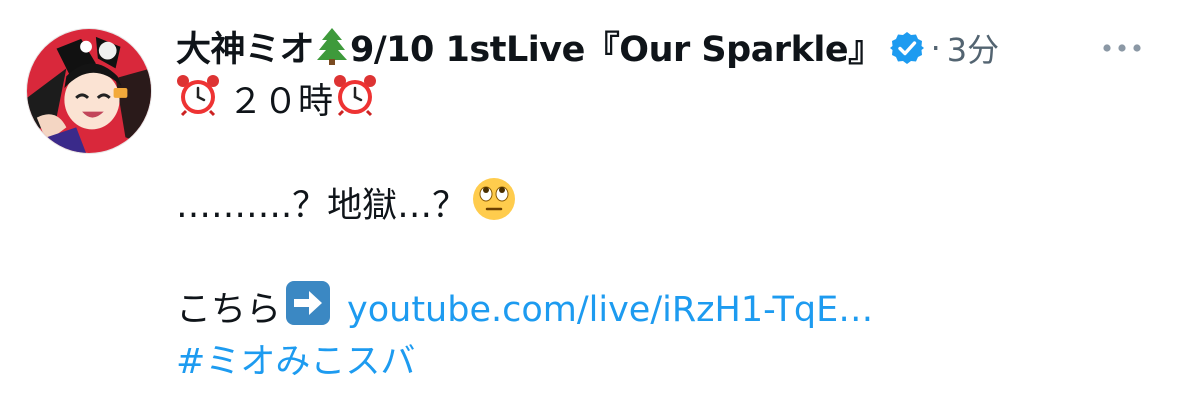 Image resolution: width=1179 pixels, height=401 pixels. I want to click on verified-badge-icon, so click(907, 48).